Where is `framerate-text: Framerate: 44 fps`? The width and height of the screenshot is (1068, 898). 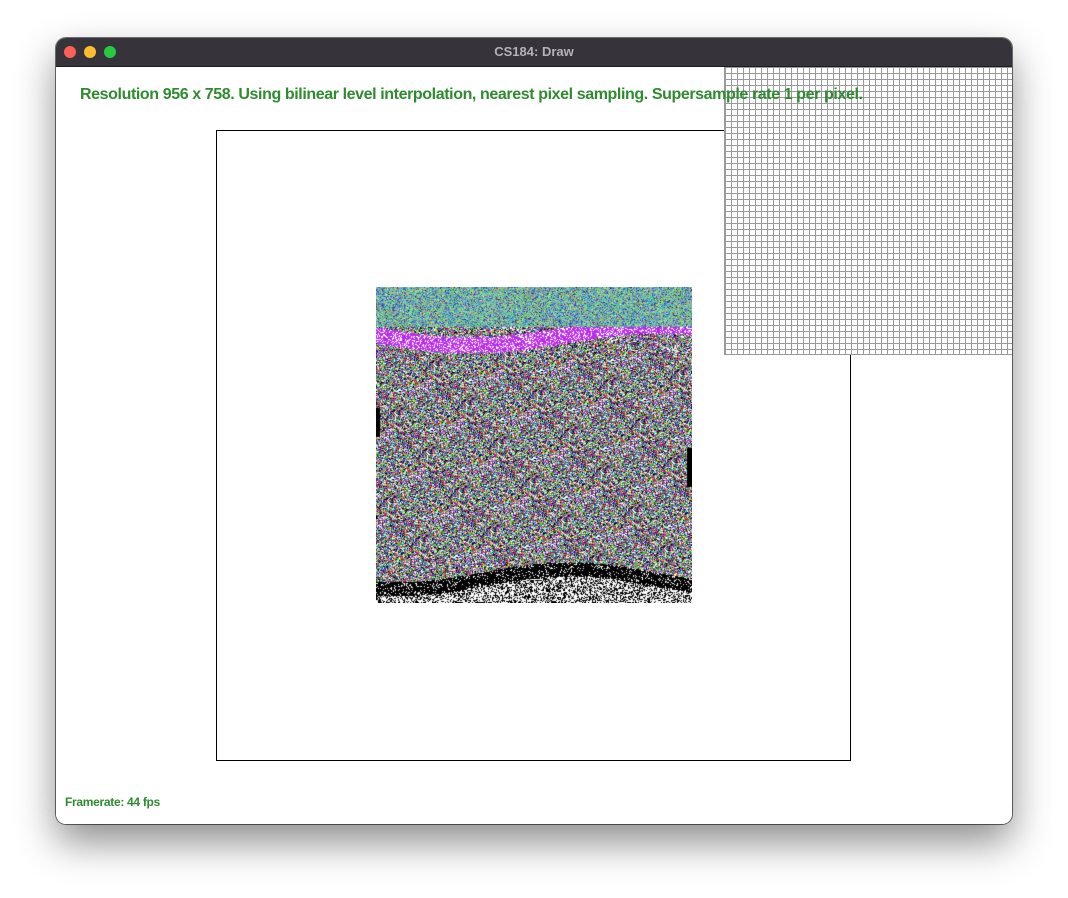 framerate-text: Framerate: 44 fps is located at coordinates (112, 802).